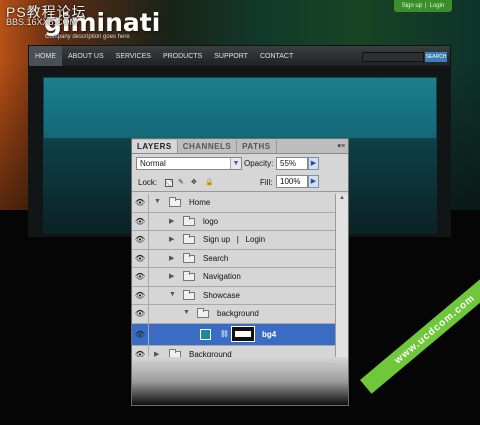  What do you see at coordinates (276, 56) in the screenshot?
I see `nav-contact: CONTACT` at bounding box center [276, 56].